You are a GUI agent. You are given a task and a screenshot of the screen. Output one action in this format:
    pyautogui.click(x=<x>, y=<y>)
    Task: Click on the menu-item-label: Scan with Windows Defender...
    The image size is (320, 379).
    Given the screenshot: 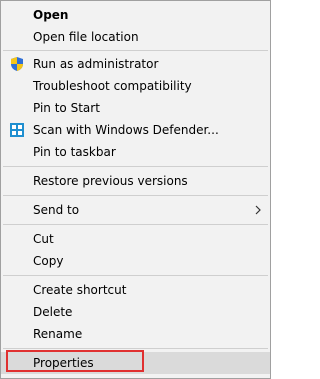 What is the action you would take?
    pyautogui.click(x=126, y=130)
    